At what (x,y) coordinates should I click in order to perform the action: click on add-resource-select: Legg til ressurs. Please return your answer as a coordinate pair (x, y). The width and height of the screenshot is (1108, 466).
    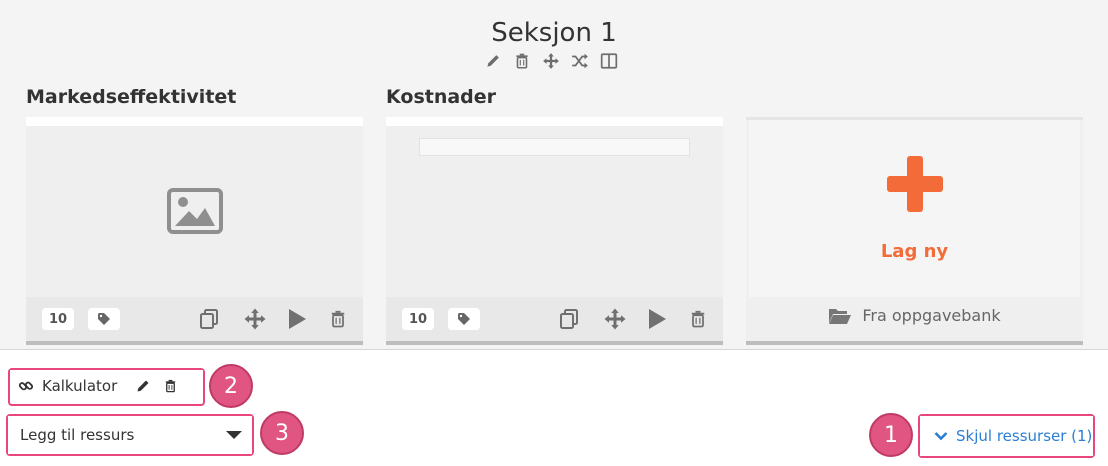
    Looking at the image, I should click on (130, 435).